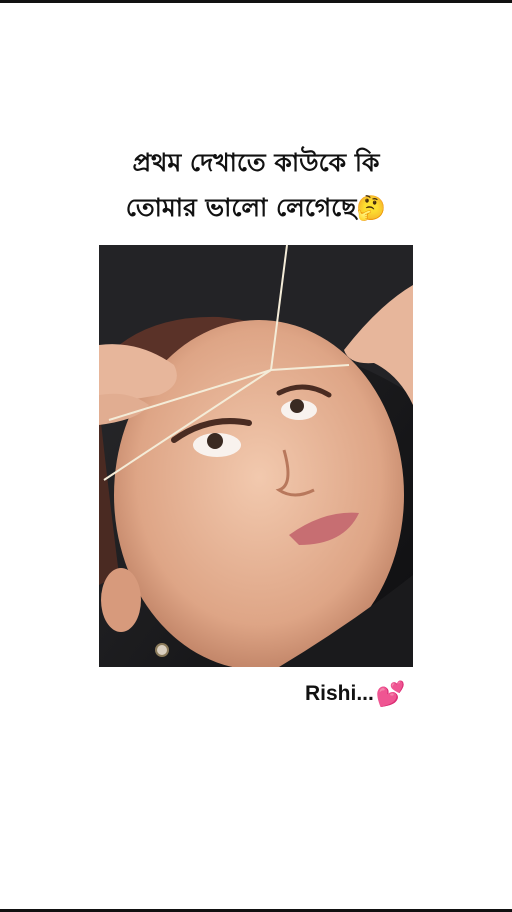 The width and height of the screenshot is (512, 912). I want to click on caption-text: প্রথম দেখাতে কাউকে কি তোমার ভালো লেগেছে🤔, so click(256, 185).